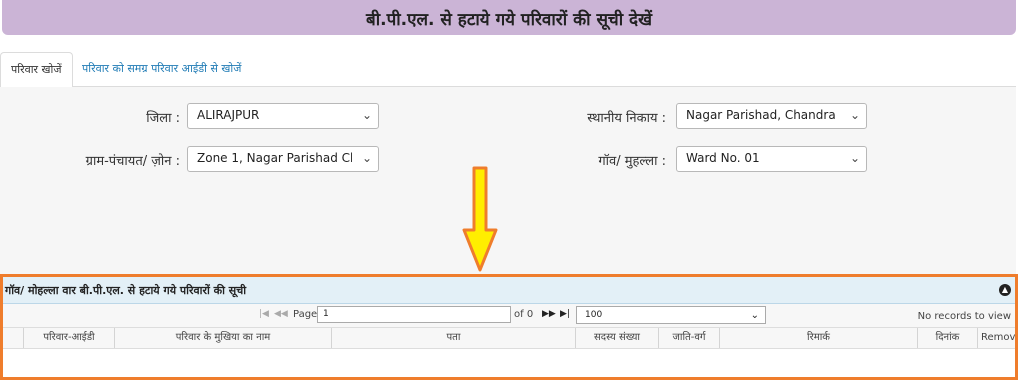  I want to click on column-header-member-count: सदस्य संख्या, so click(616, 338).